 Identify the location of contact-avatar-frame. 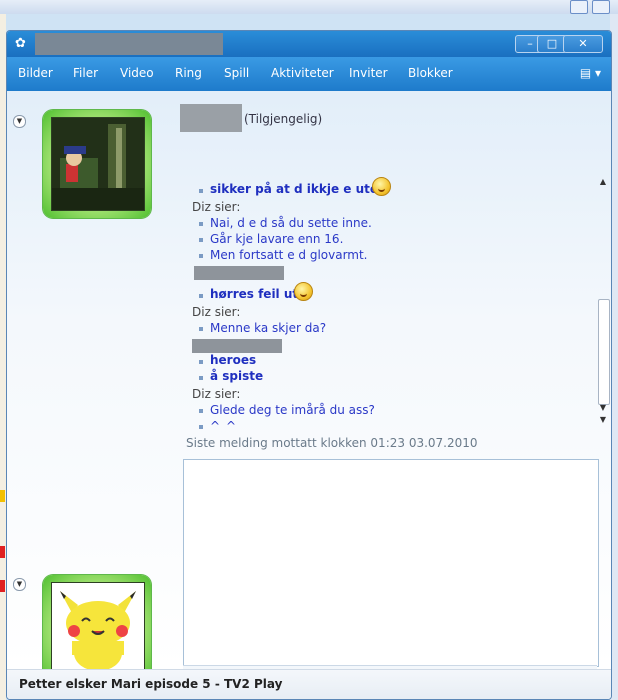
(97, 164).